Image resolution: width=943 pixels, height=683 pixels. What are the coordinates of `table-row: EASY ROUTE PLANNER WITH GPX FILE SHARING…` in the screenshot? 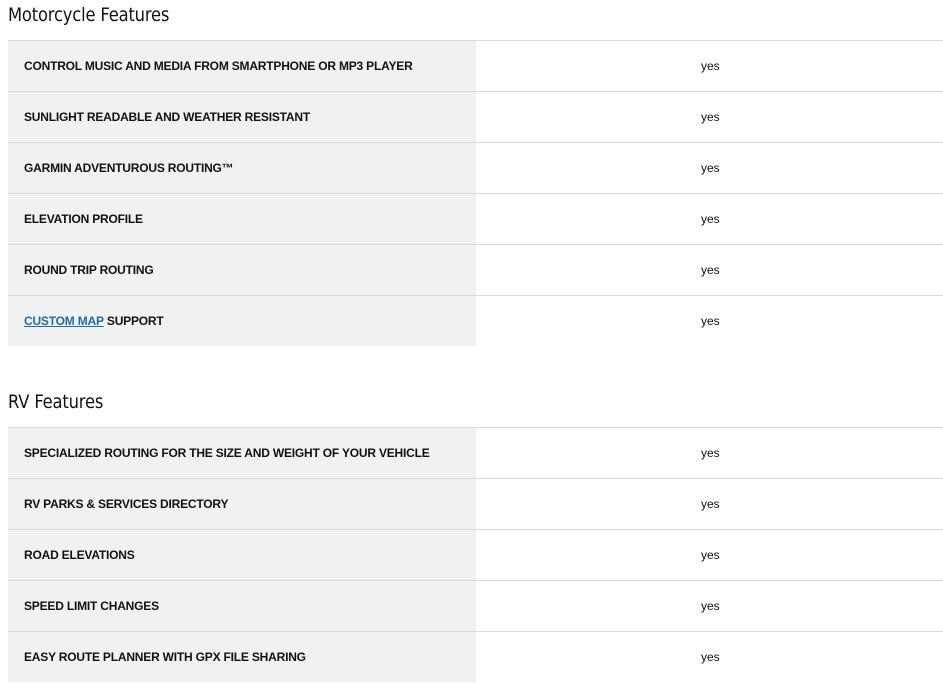 It's located at (475, 657).